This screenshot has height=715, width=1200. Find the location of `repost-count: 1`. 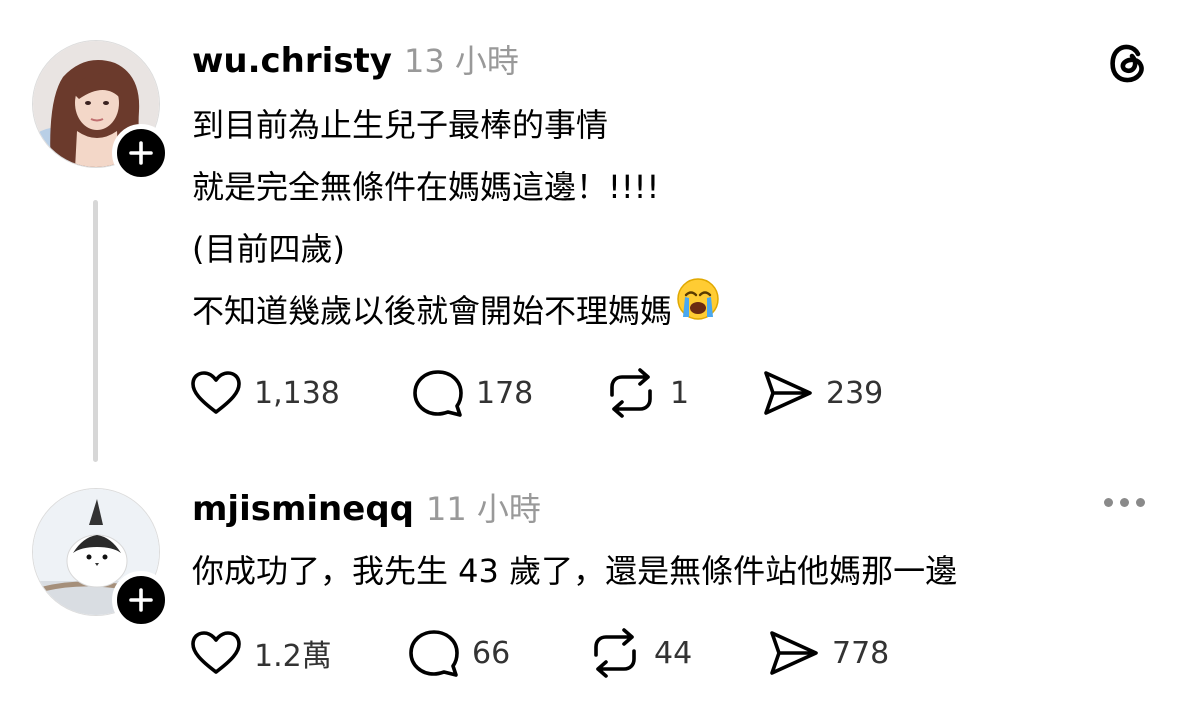

repost-count: 1 is located at coordinates (680, 393).